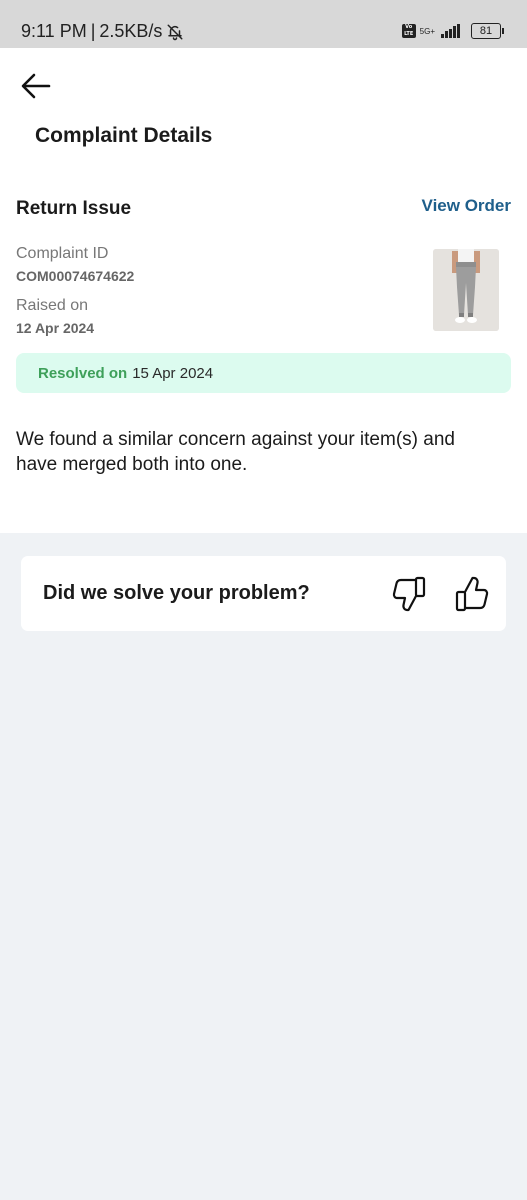 This screenshot has height=1200, width=527. I want to click on thumbs-down-icon, so click(409, 594).